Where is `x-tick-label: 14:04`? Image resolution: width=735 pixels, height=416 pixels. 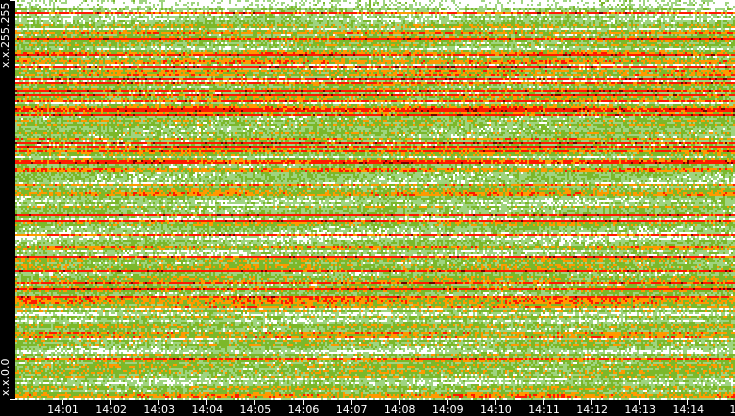 x-tick-label: 14:04 is located at coordinates (207, 409).